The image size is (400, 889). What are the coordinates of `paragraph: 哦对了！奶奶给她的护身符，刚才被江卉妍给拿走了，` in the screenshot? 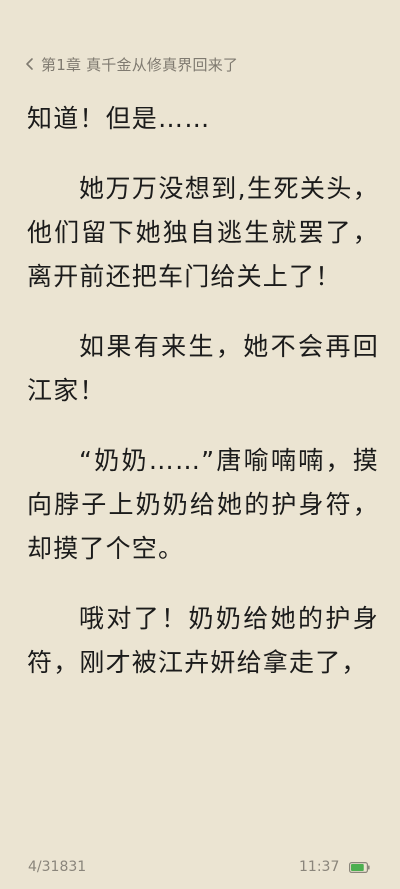 It's located at (203, 640).